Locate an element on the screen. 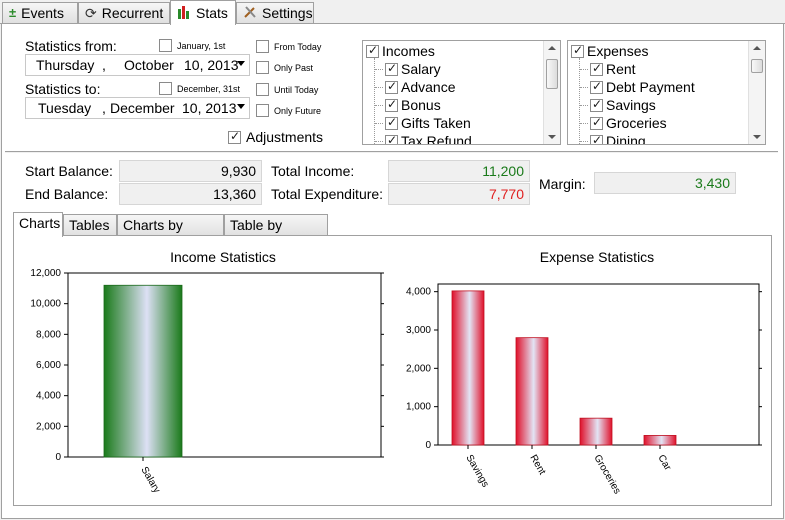  incomes-root-label: Incomes is located at coordinates (408, 51).